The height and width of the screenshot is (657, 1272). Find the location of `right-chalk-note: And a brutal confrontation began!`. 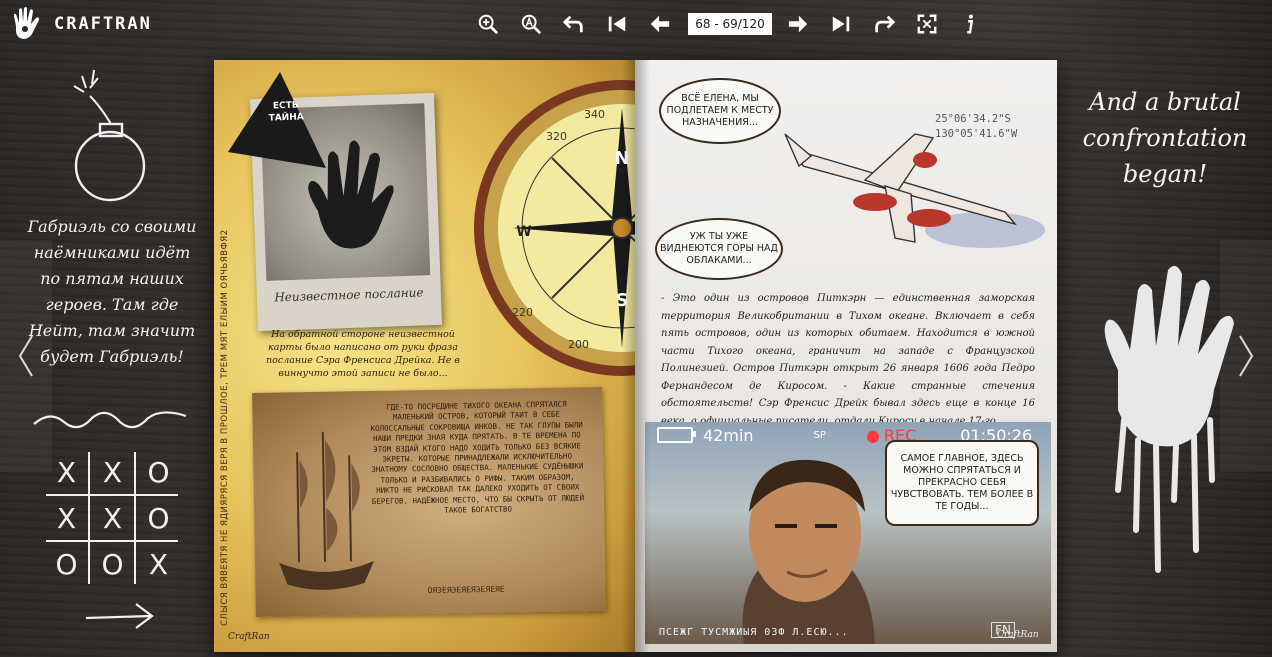

right-chalk-note: And a brutal confrontation began! is located at coordinates (1165, 138).